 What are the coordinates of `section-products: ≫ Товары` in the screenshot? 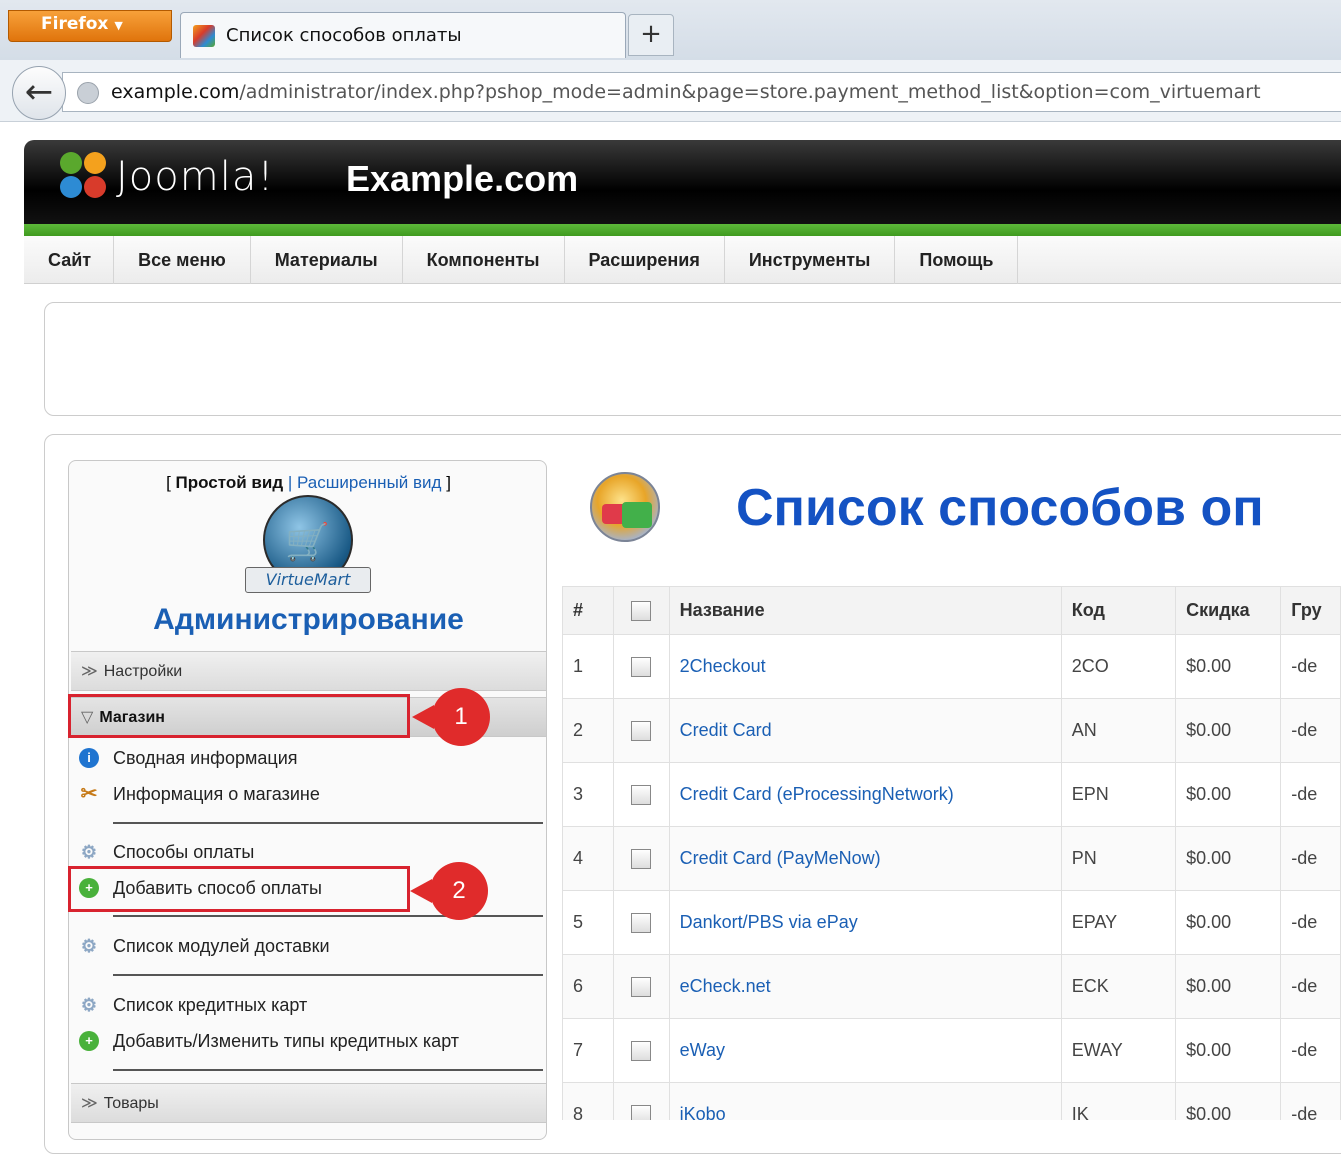 It's located at (308, 1103).